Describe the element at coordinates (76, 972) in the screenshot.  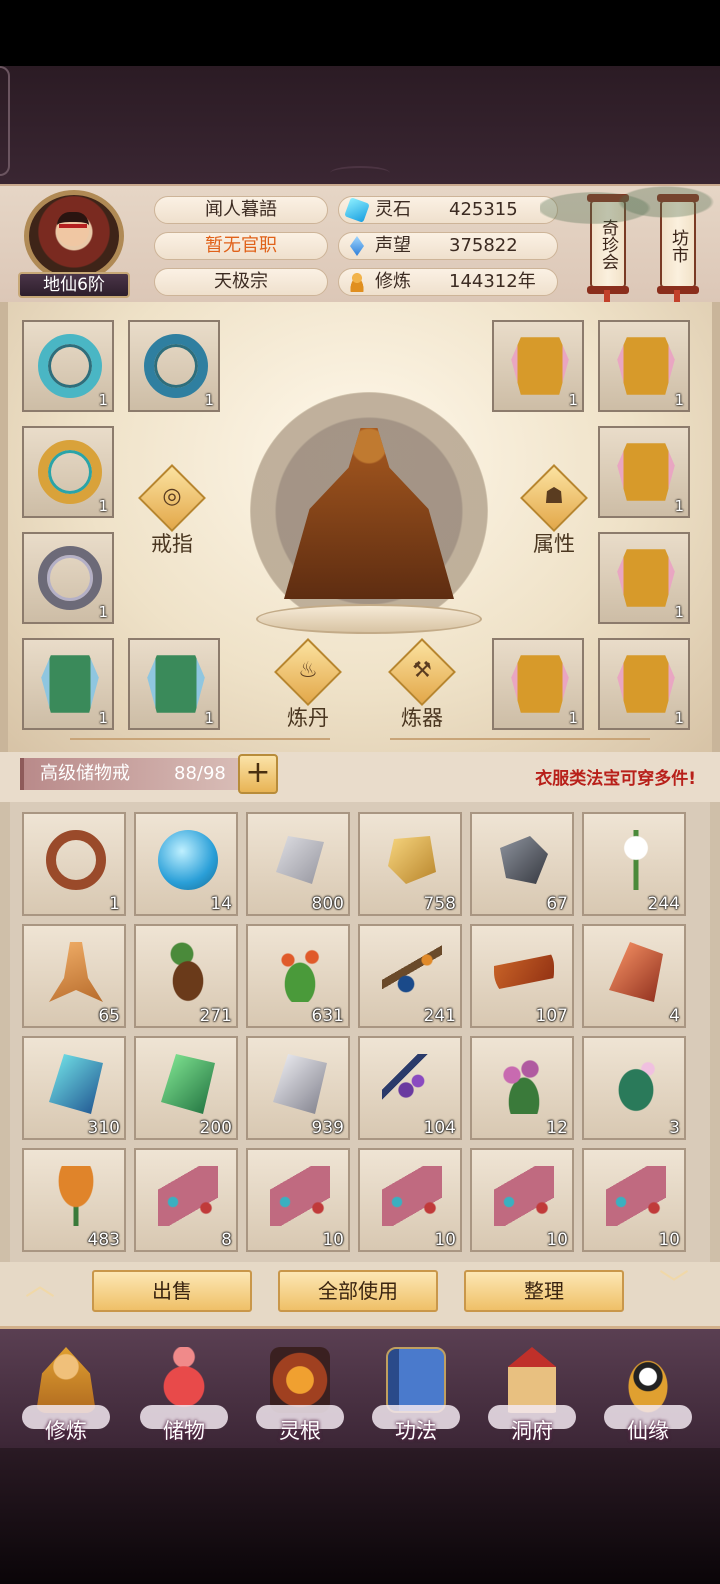
I see `ginseng-root-icon` at that location.